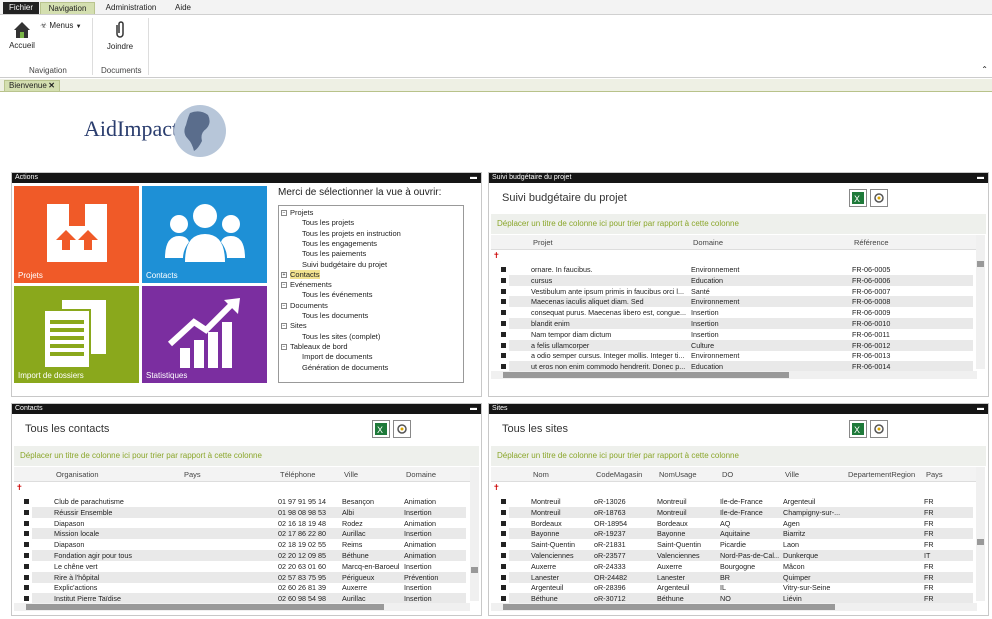  I want to click on tile-projets: Projets, so click(76, 234).